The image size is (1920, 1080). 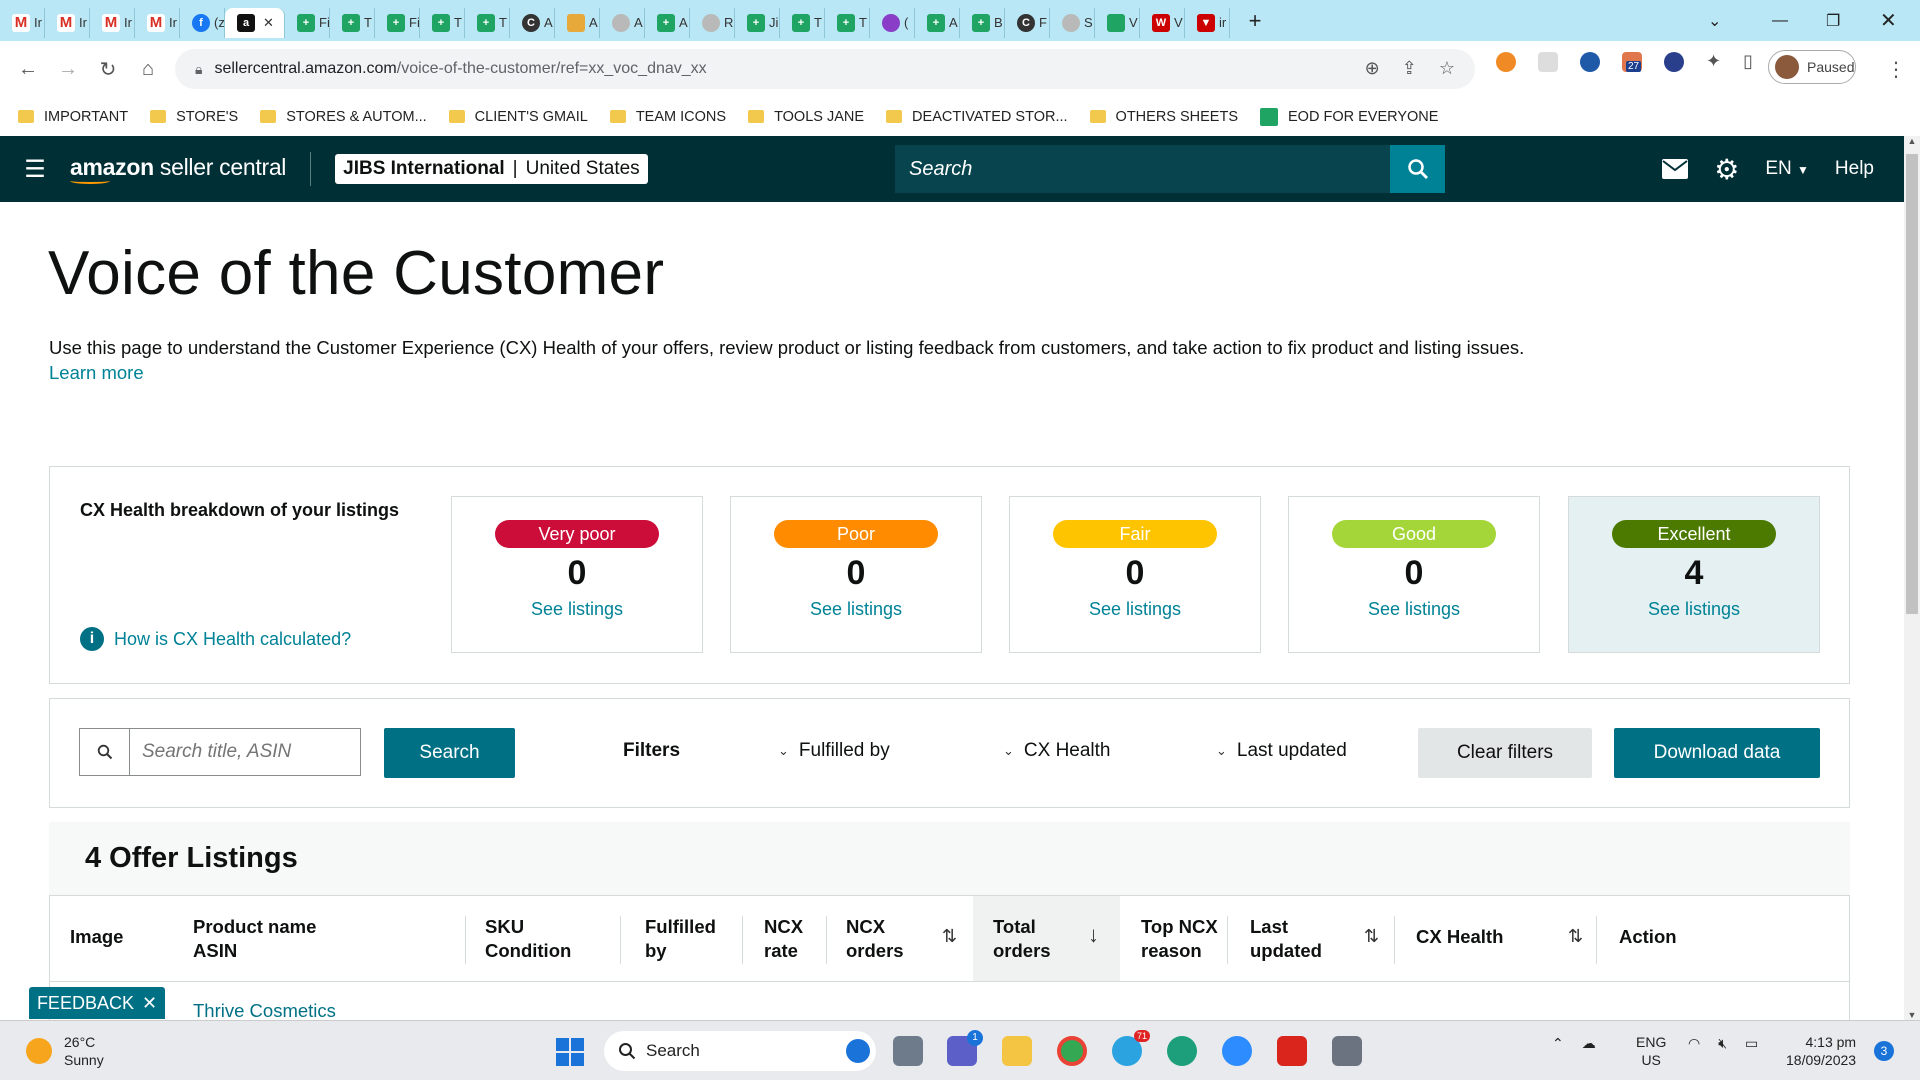 I want to click on close-tab-icon: ✕, so click(x=268, y=23).